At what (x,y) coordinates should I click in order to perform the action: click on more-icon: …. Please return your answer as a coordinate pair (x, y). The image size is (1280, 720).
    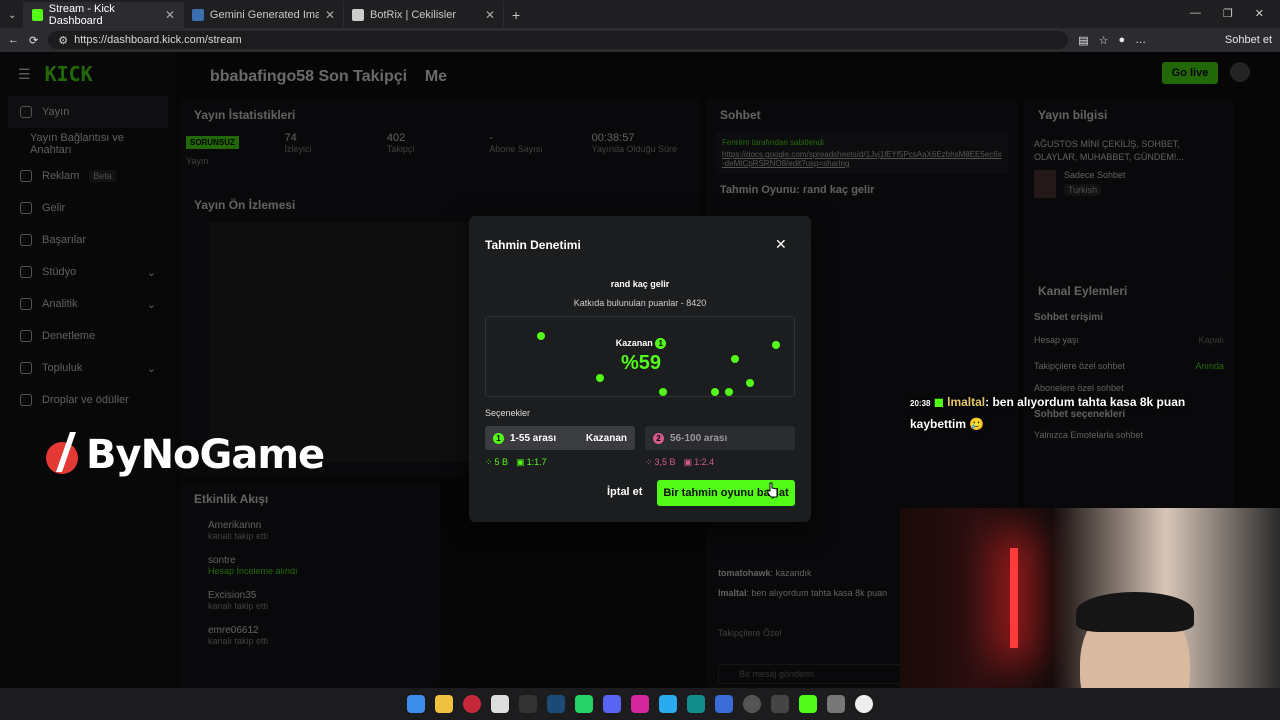
    Looking at the image, I should click on (1140, 40).